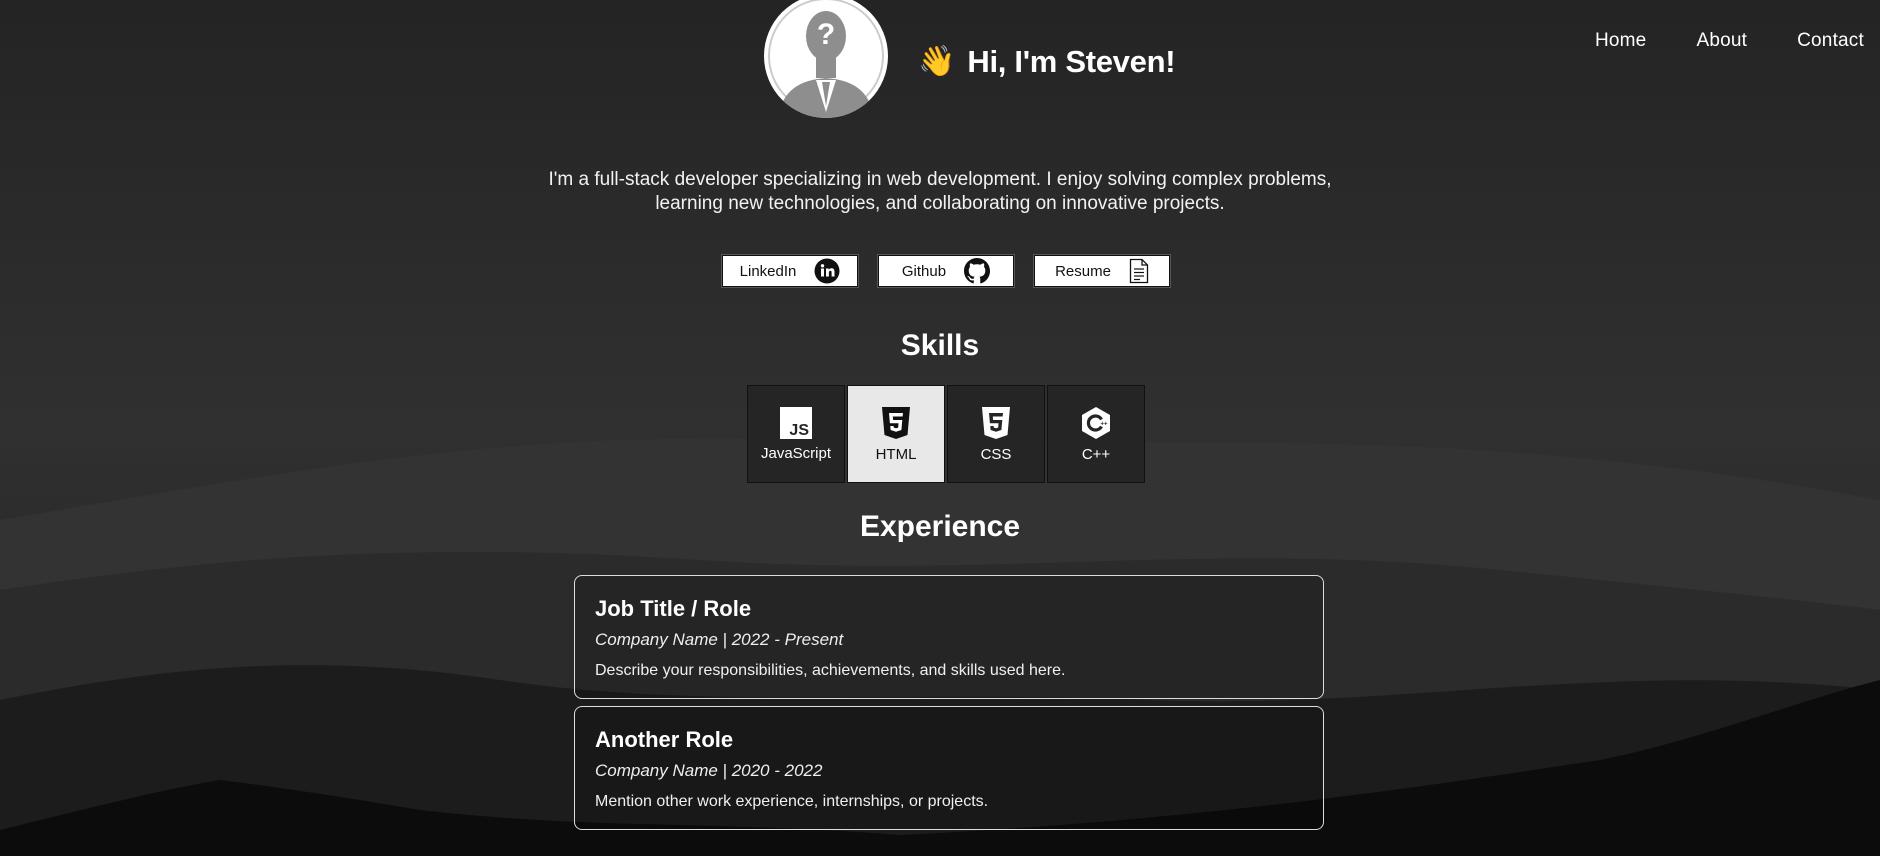 Image resolution: width=1880 pixels, height=856 pixels. What do you see at coordinates (719, 639) in the screenshot?
I see `experience-meta: Company Name | 2022 - Present` at bounding box center [719, 639].